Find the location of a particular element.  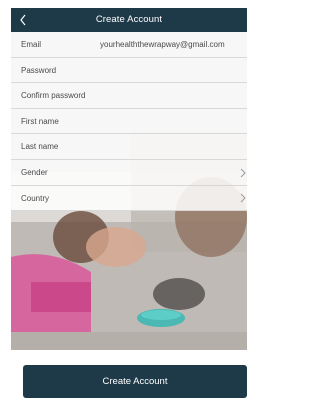

email-field: Email yourhealththewrapway@gmail.com is located at coordinates (129, 45).